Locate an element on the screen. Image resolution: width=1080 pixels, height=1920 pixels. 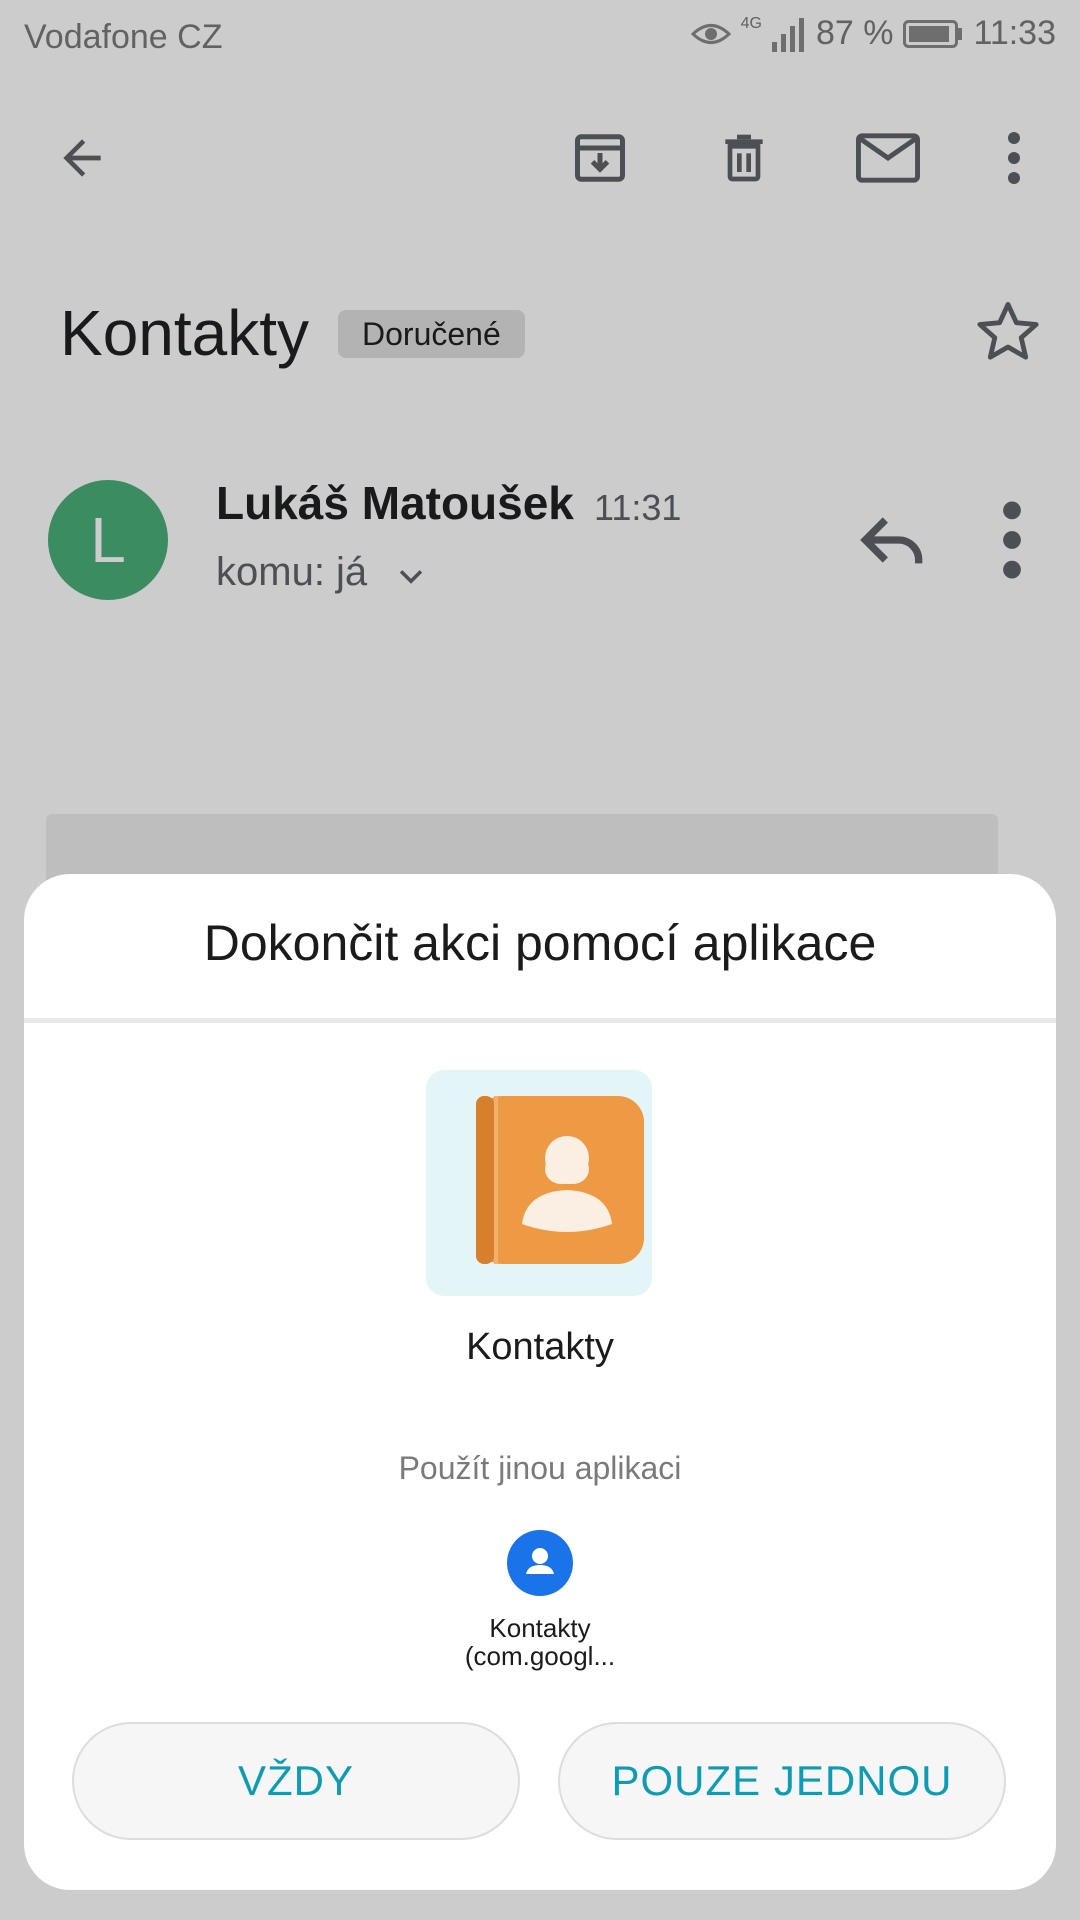
sheet-title: Dokončit akci pomocí aplikace is located at coordinates (540, 943).